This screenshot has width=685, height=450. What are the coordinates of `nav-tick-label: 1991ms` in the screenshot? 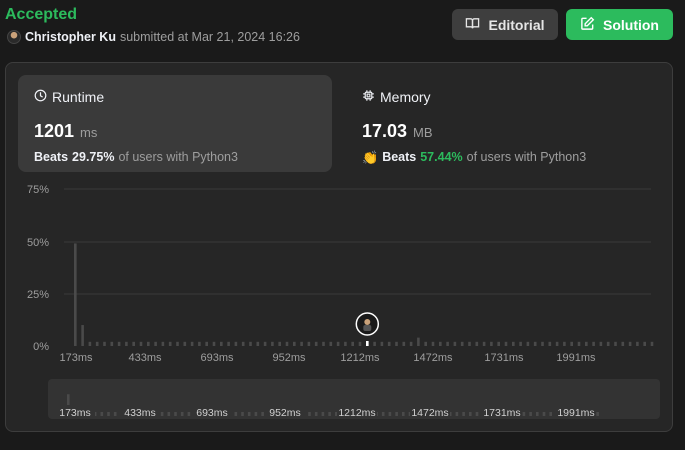 It's located at (575, 413).